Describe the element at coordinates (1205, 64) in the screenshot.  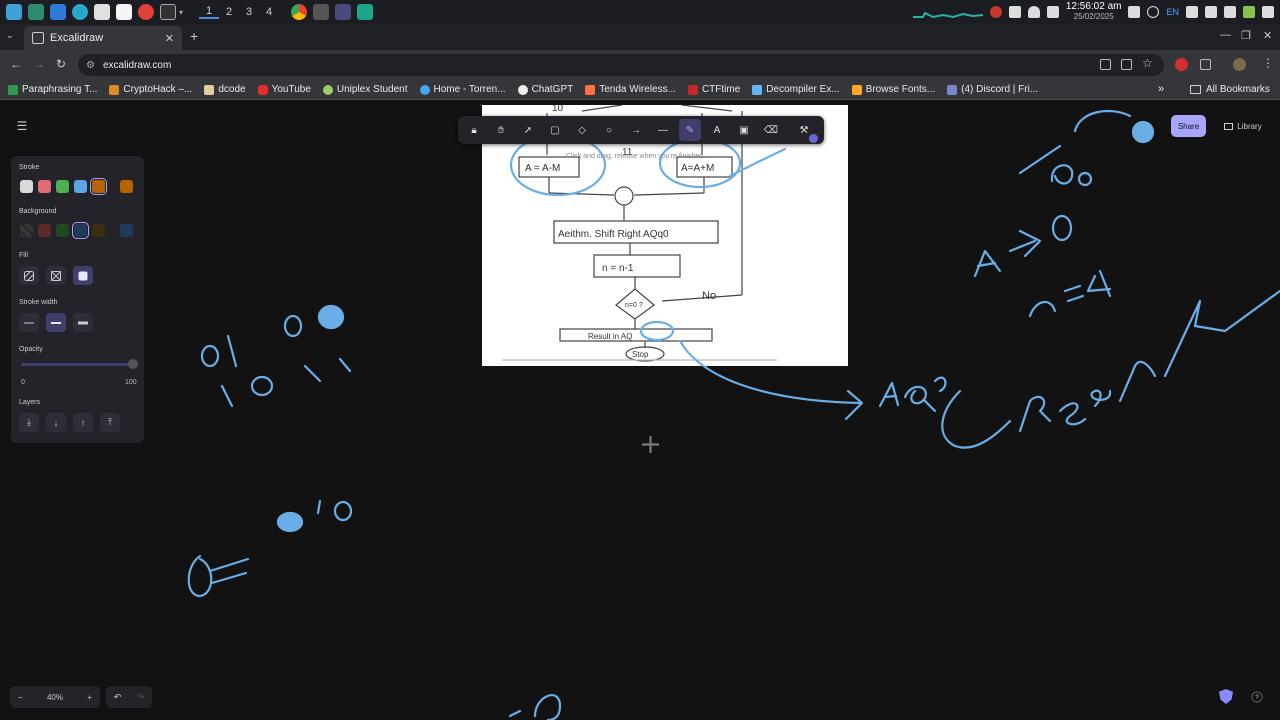
I see `extensions-puzzle-icon` at that location.